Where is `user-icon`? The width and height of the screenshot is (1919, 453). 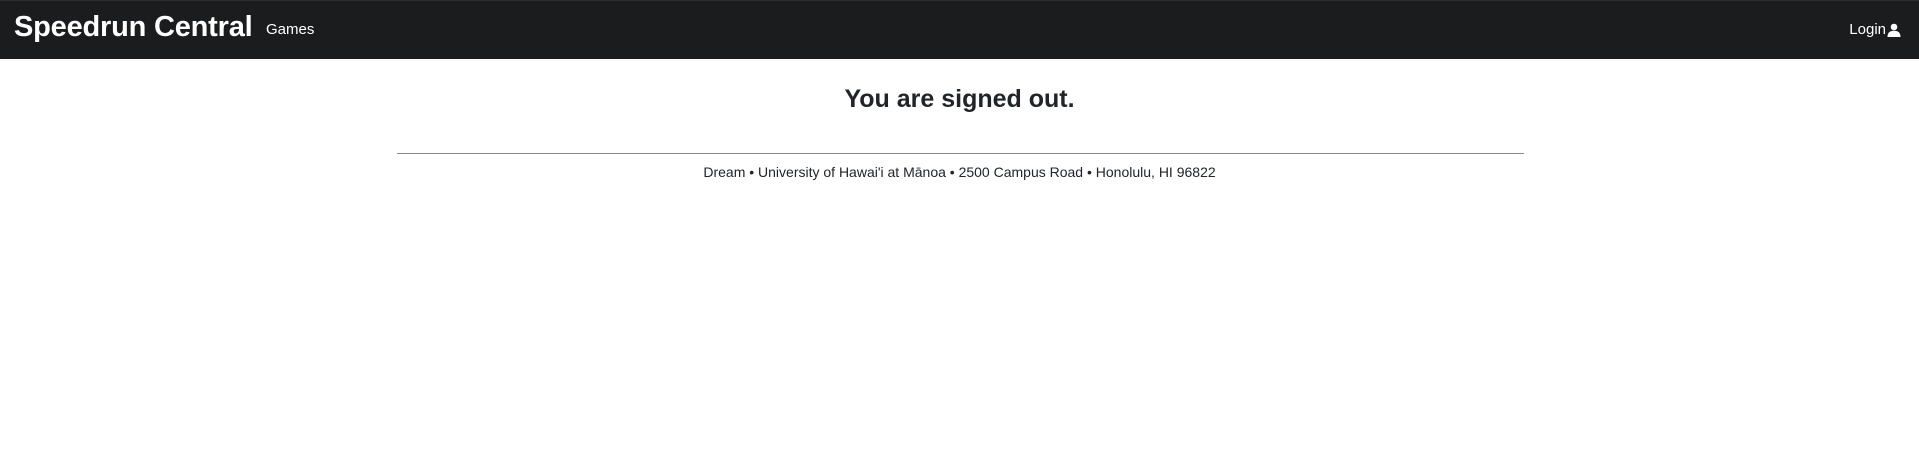 user-icon is located at coordinates (1893, 30).